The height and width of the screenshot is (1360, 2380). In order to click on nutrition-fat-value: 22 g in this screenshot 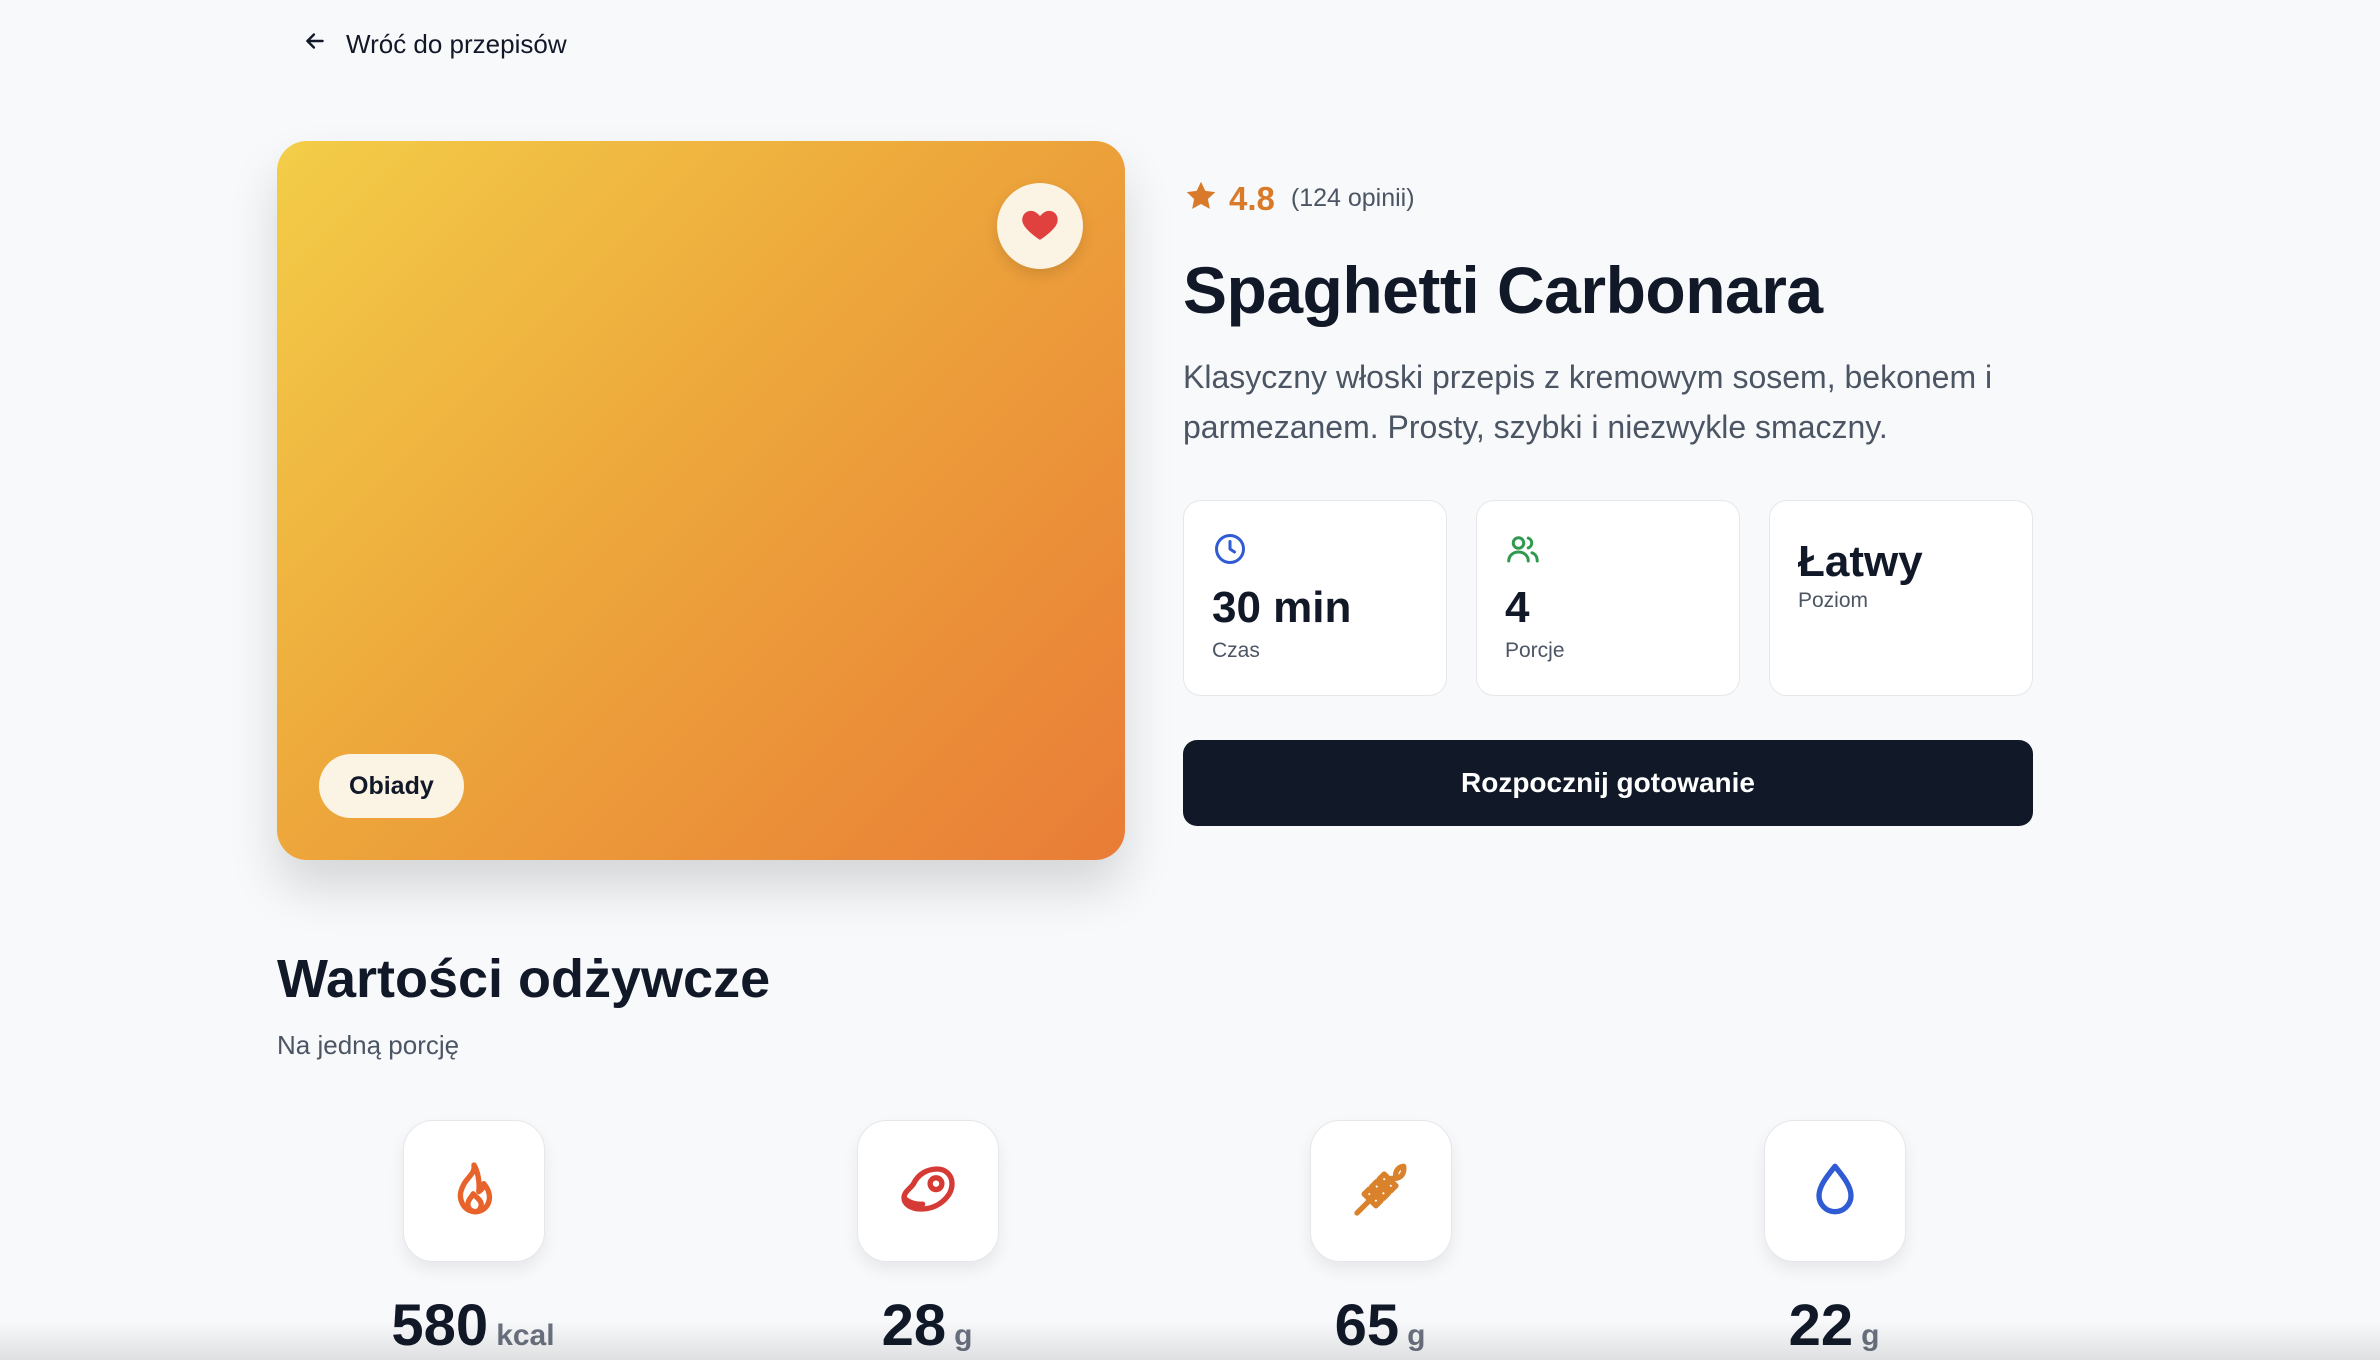, I will do `click(1834, 1325)`.